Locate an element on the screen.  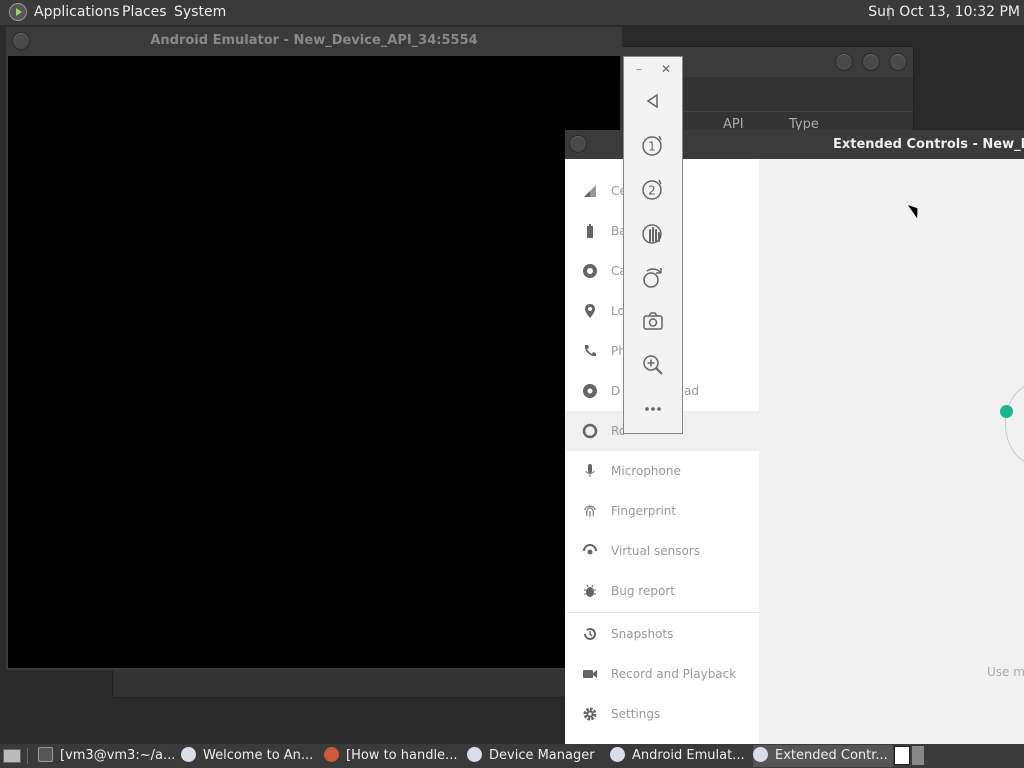
show-desktop-icon is located at coordinates (12, 756).